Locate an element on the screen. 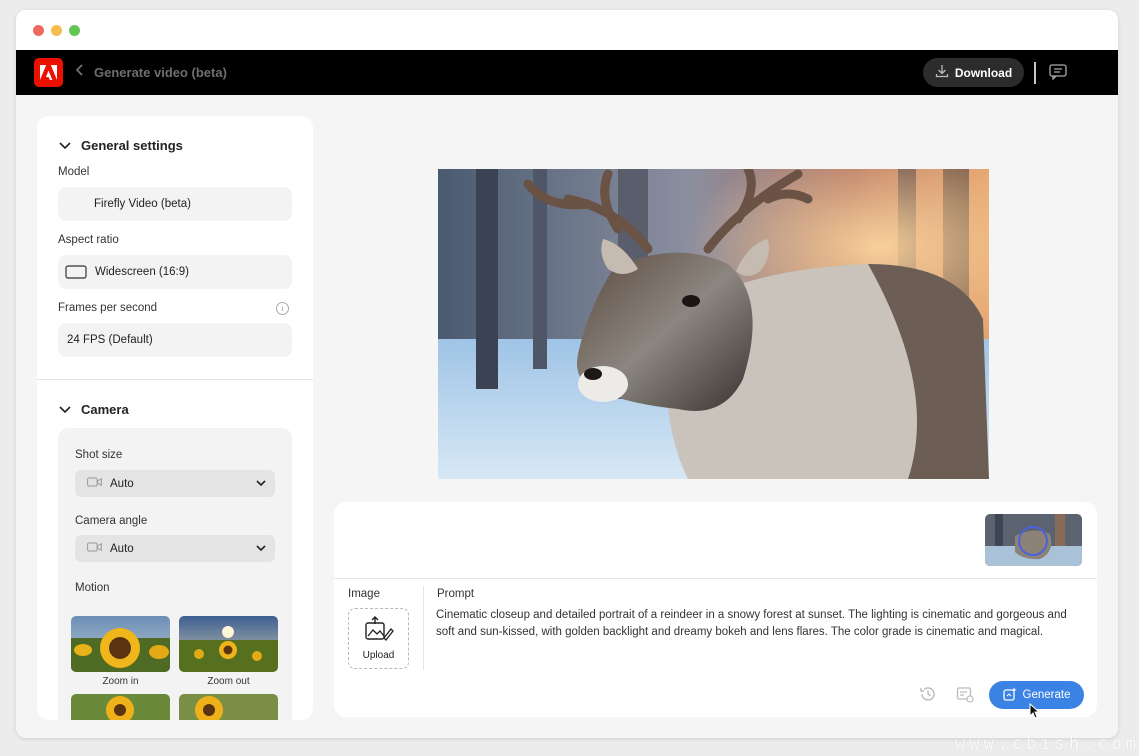 The image size is (1139, 756). aspect-ratio-value: Widescreen (16:9) is located at coordinates (142, 272).